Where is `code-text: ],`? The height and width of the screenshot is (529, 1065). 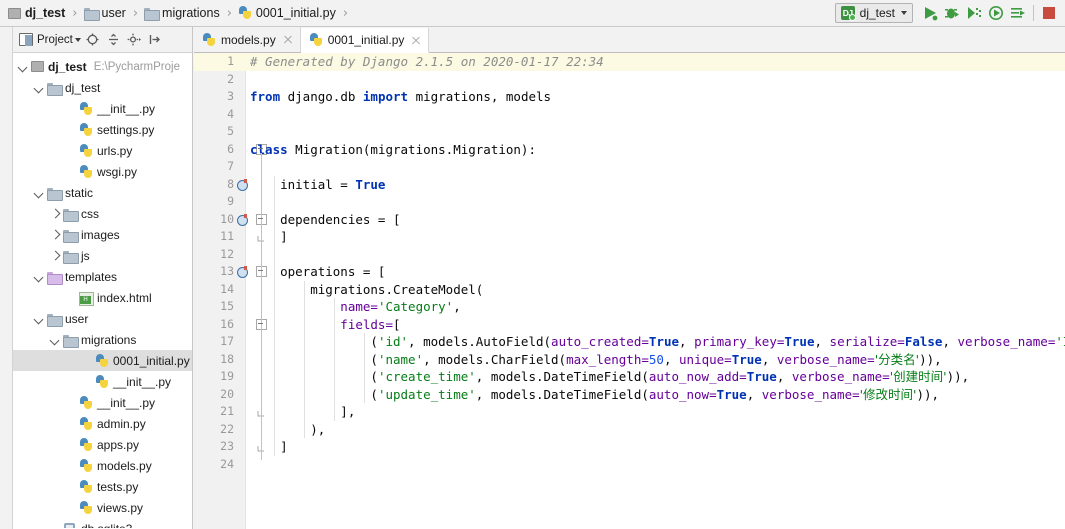 code-text: ], is located at coordinates (302, 412).